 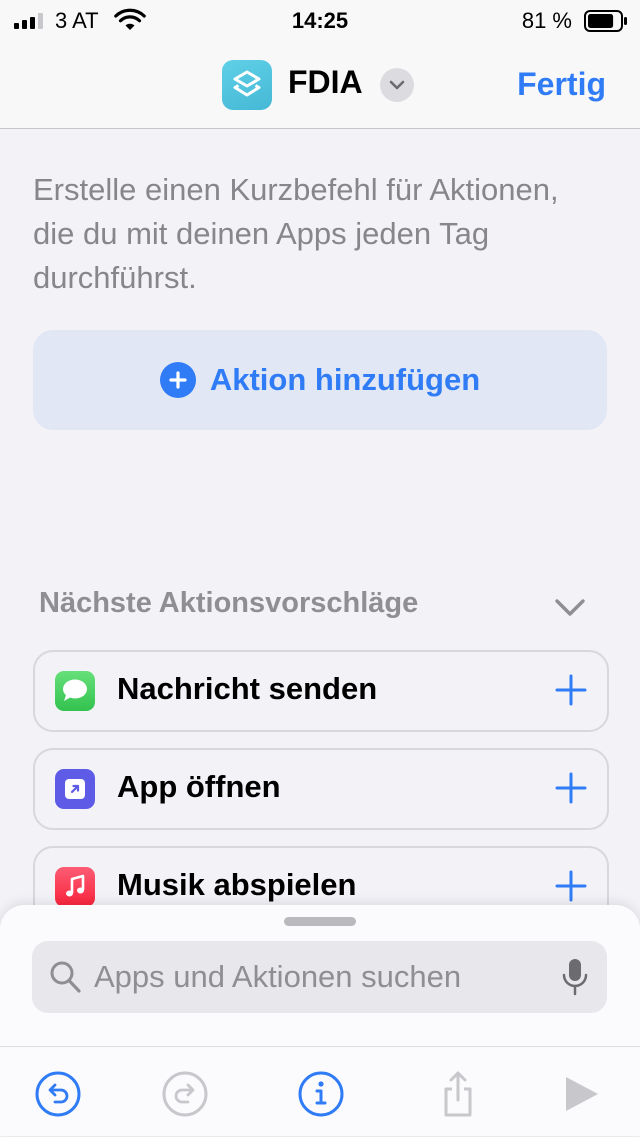 I want to click on suggestion-label: Musik abspielen, so click(x=237, y=884).